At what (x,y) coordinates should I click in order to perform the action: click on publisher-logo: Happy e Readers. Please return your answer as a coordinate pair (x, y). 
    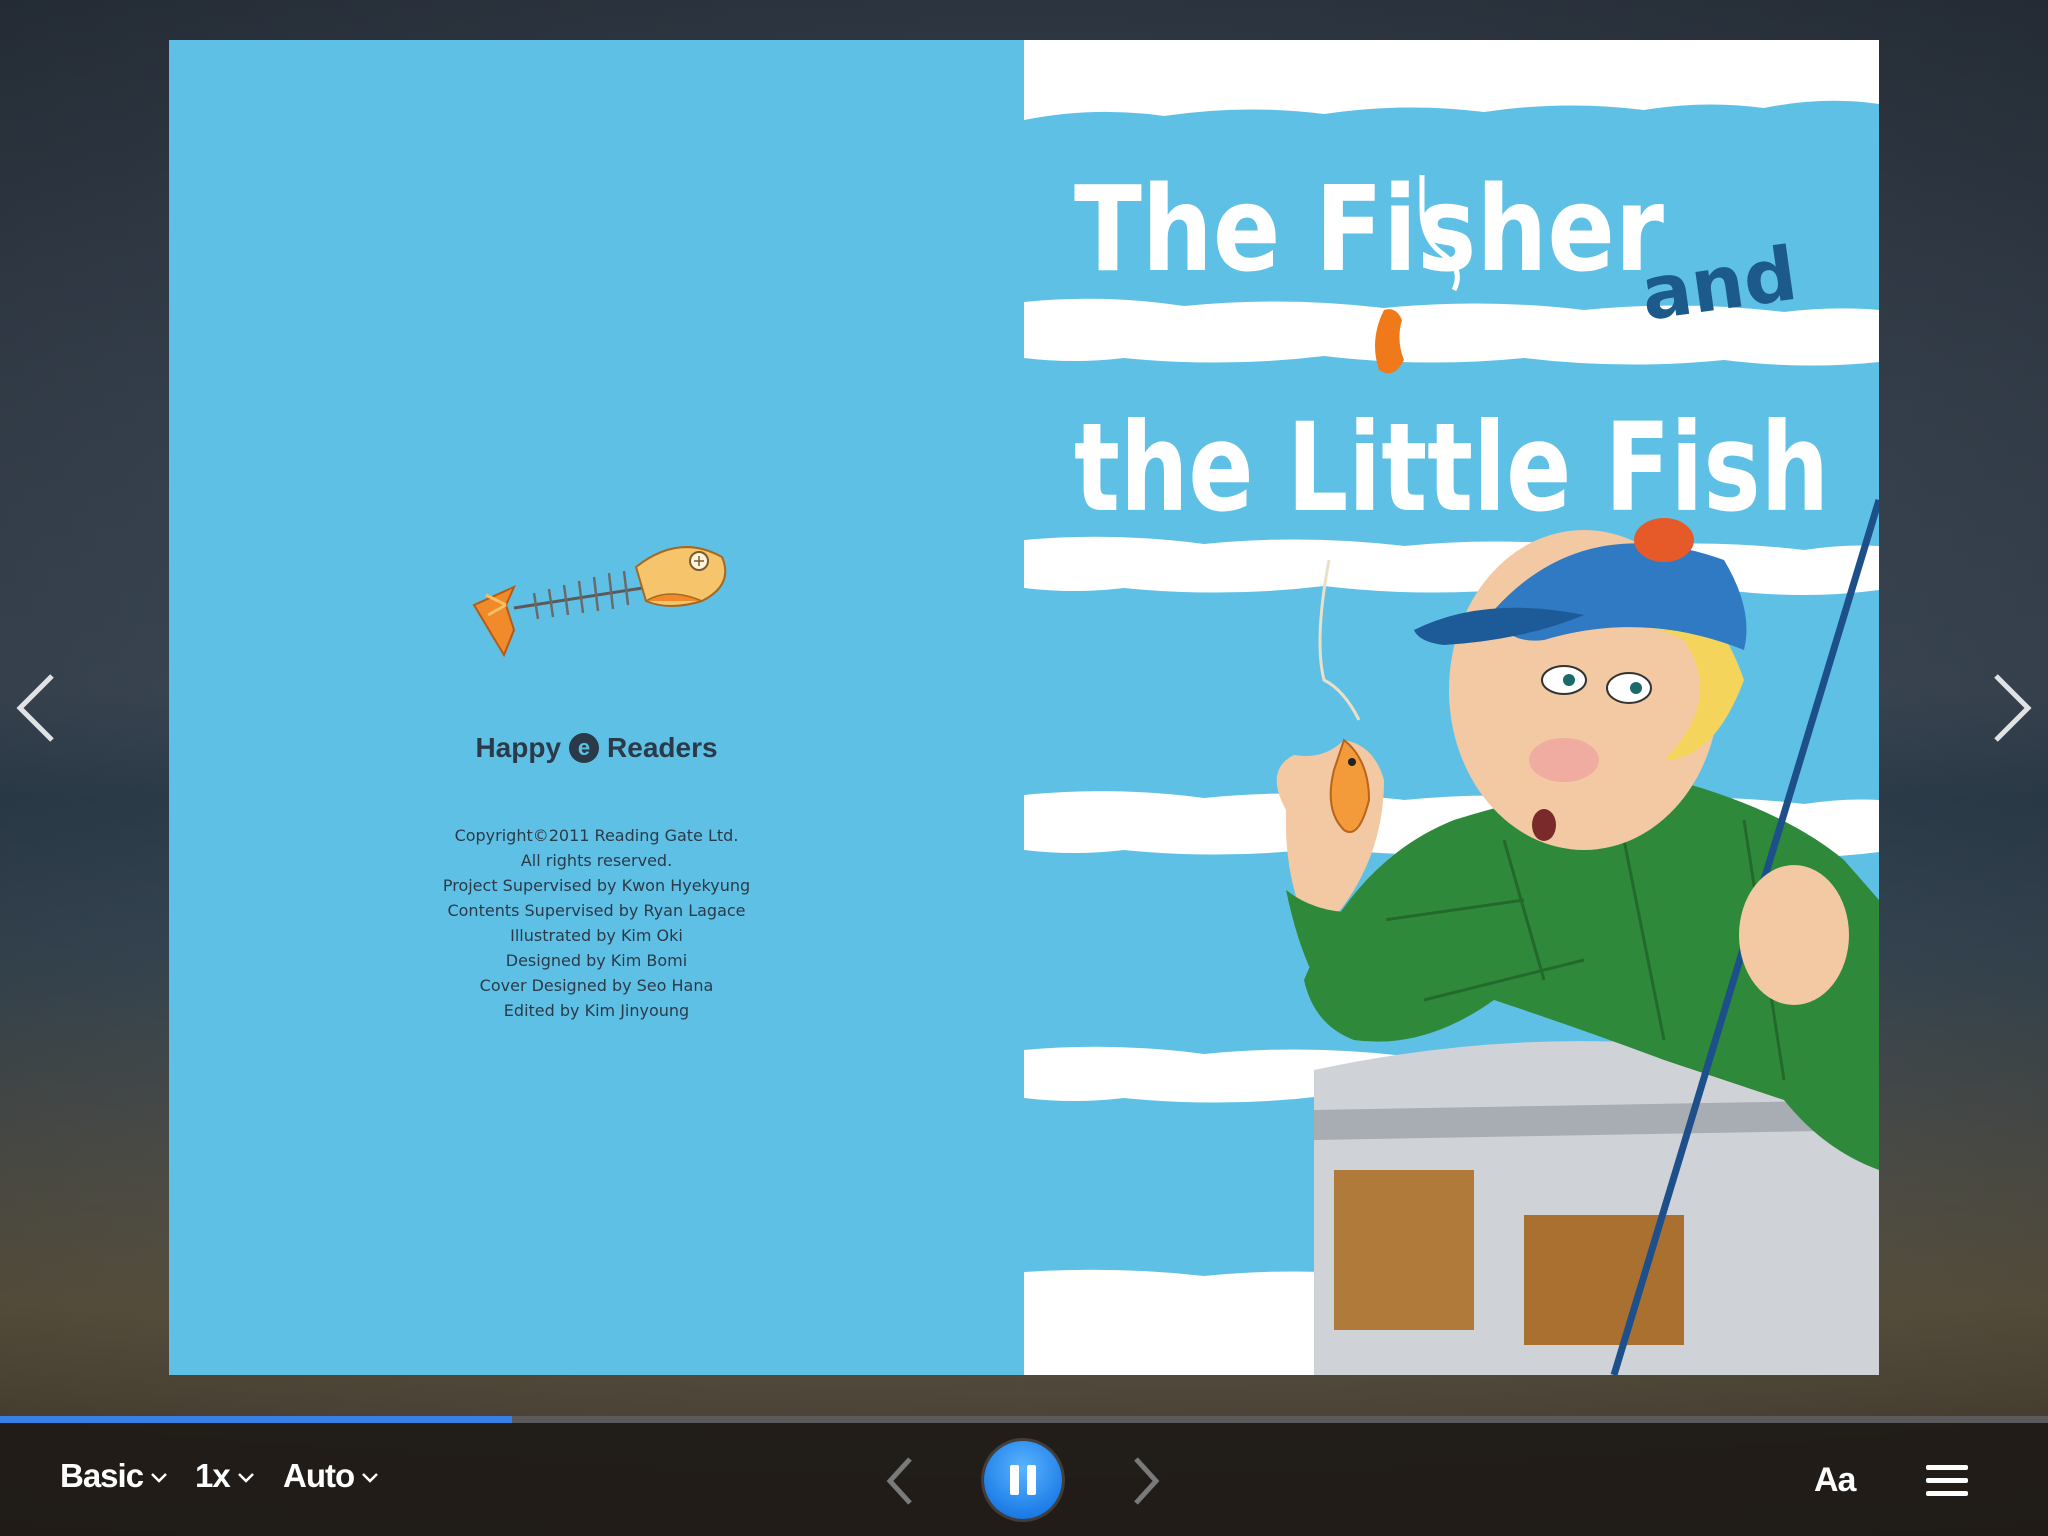
    Looking at the image, I should click on (596, 748).